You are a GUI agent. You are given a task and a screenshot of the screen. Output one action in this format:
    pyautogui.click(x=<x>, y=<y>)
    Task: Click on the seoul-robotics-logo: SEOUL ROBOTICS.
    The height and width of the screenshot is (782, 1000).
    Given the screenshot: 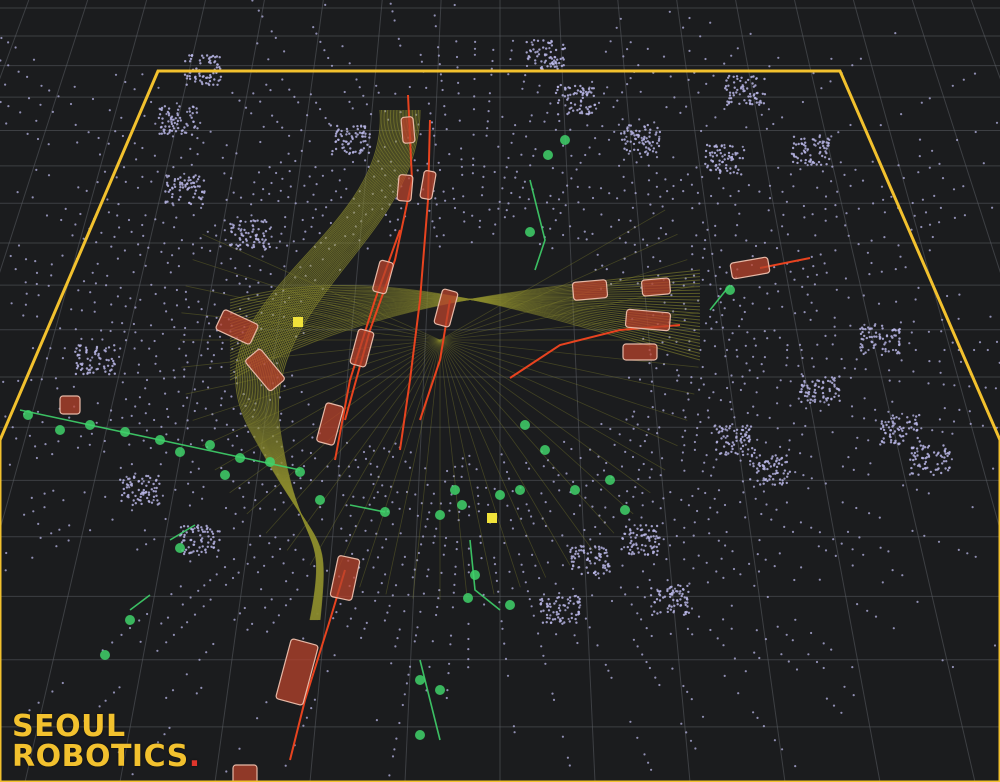 What is the action you would take?
    pyautogui.click(x=106, y=742)
    